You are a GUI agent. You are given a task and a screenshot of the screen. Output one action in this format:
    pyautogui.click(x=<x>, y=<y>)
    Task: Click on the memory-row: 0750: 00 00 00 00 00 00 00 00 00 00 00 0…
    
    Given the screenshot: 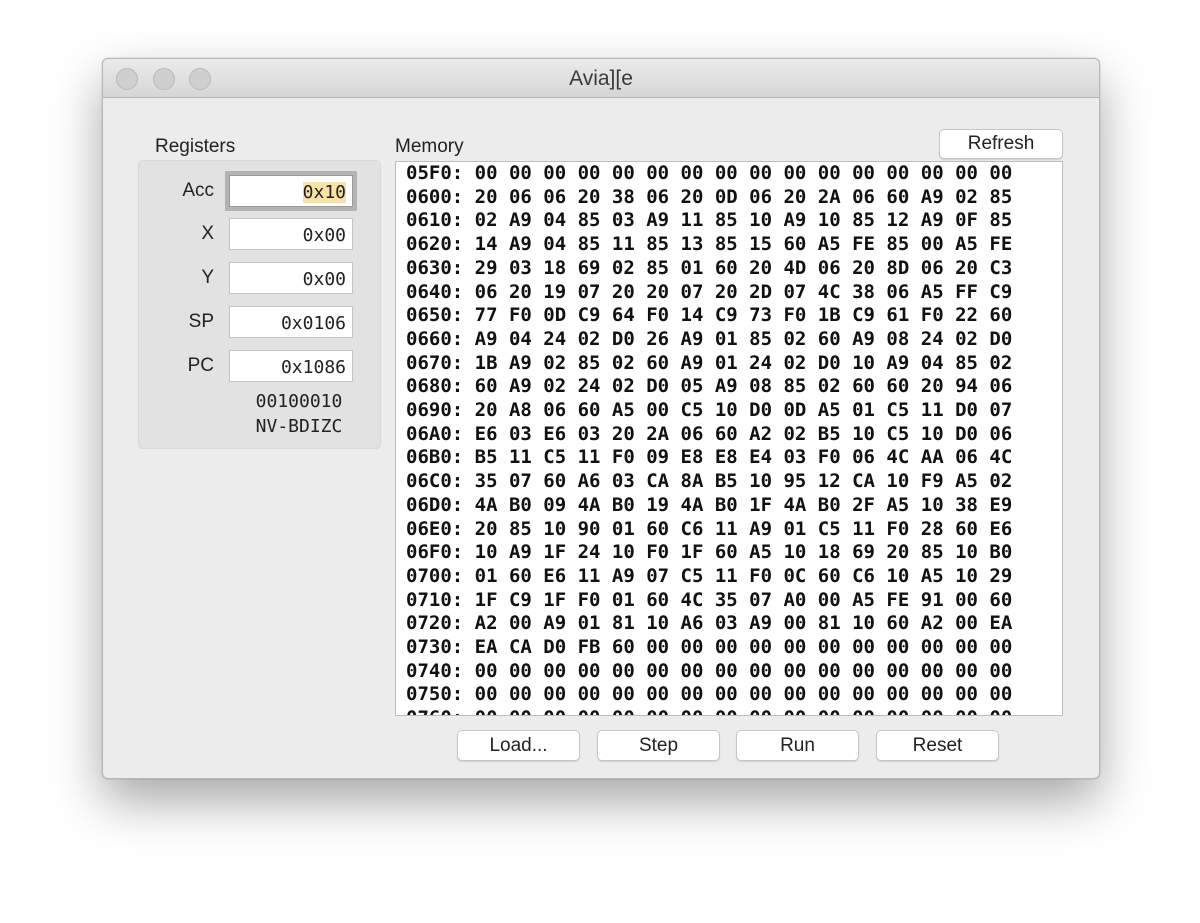 What is the action you would take?
    pyautogui.click(x=709, y=694)
    